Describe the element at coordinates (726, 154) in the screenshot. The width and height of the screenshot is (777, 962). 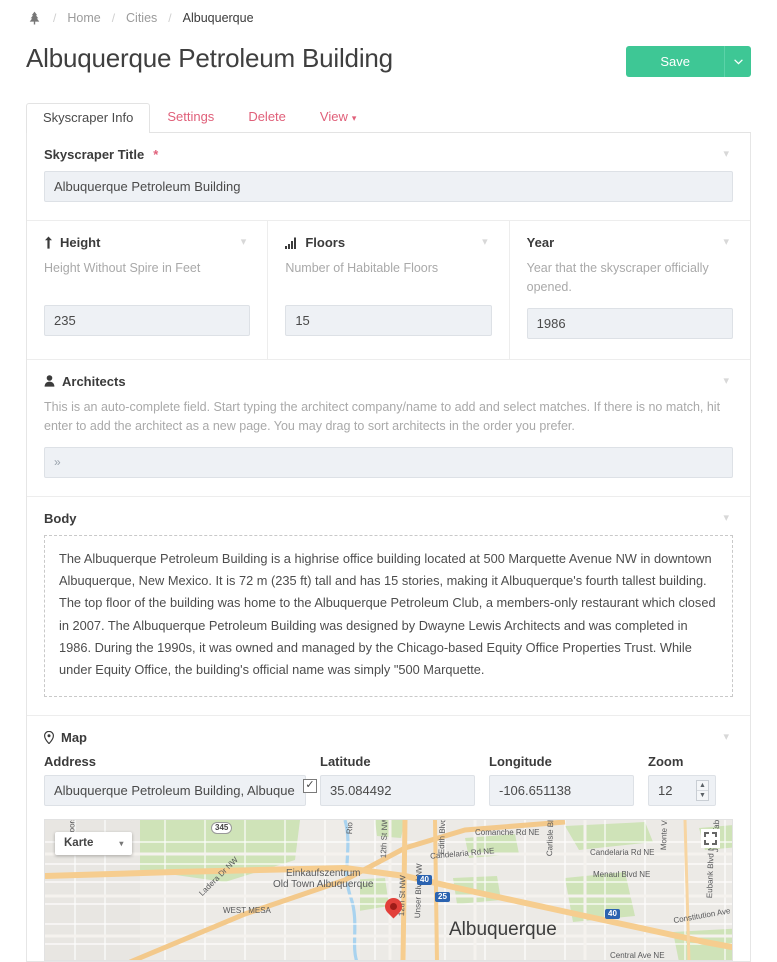
I see `collapse-toggle-title: ▾` at that location.